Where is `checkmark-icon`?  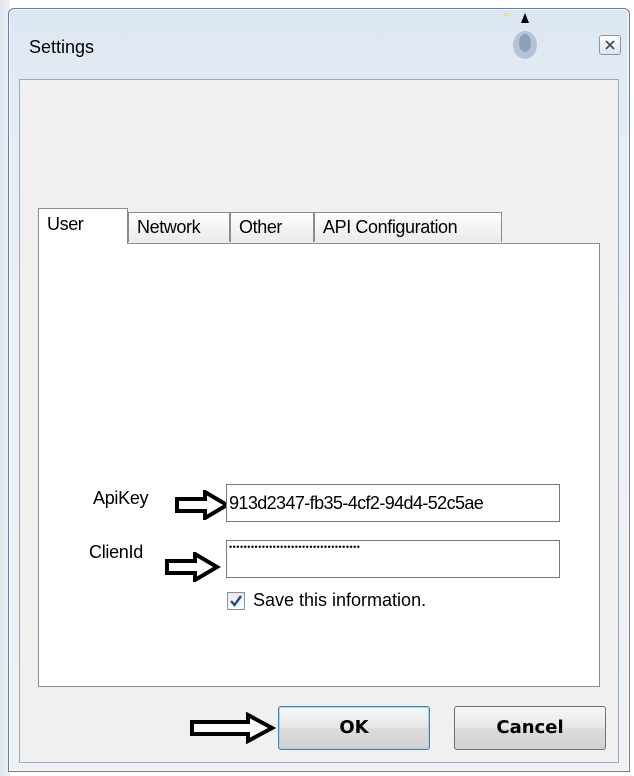 checkmark-icon is located at coordinates (236, 601).